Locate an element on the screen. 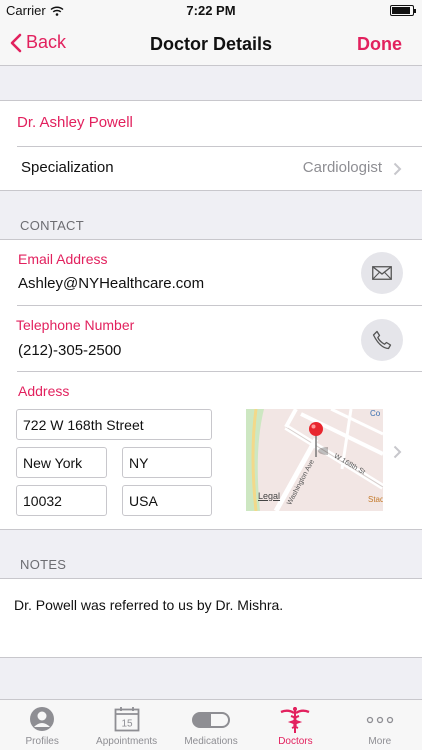  specialization-label: Specialization is located at coordinates (67, 167).